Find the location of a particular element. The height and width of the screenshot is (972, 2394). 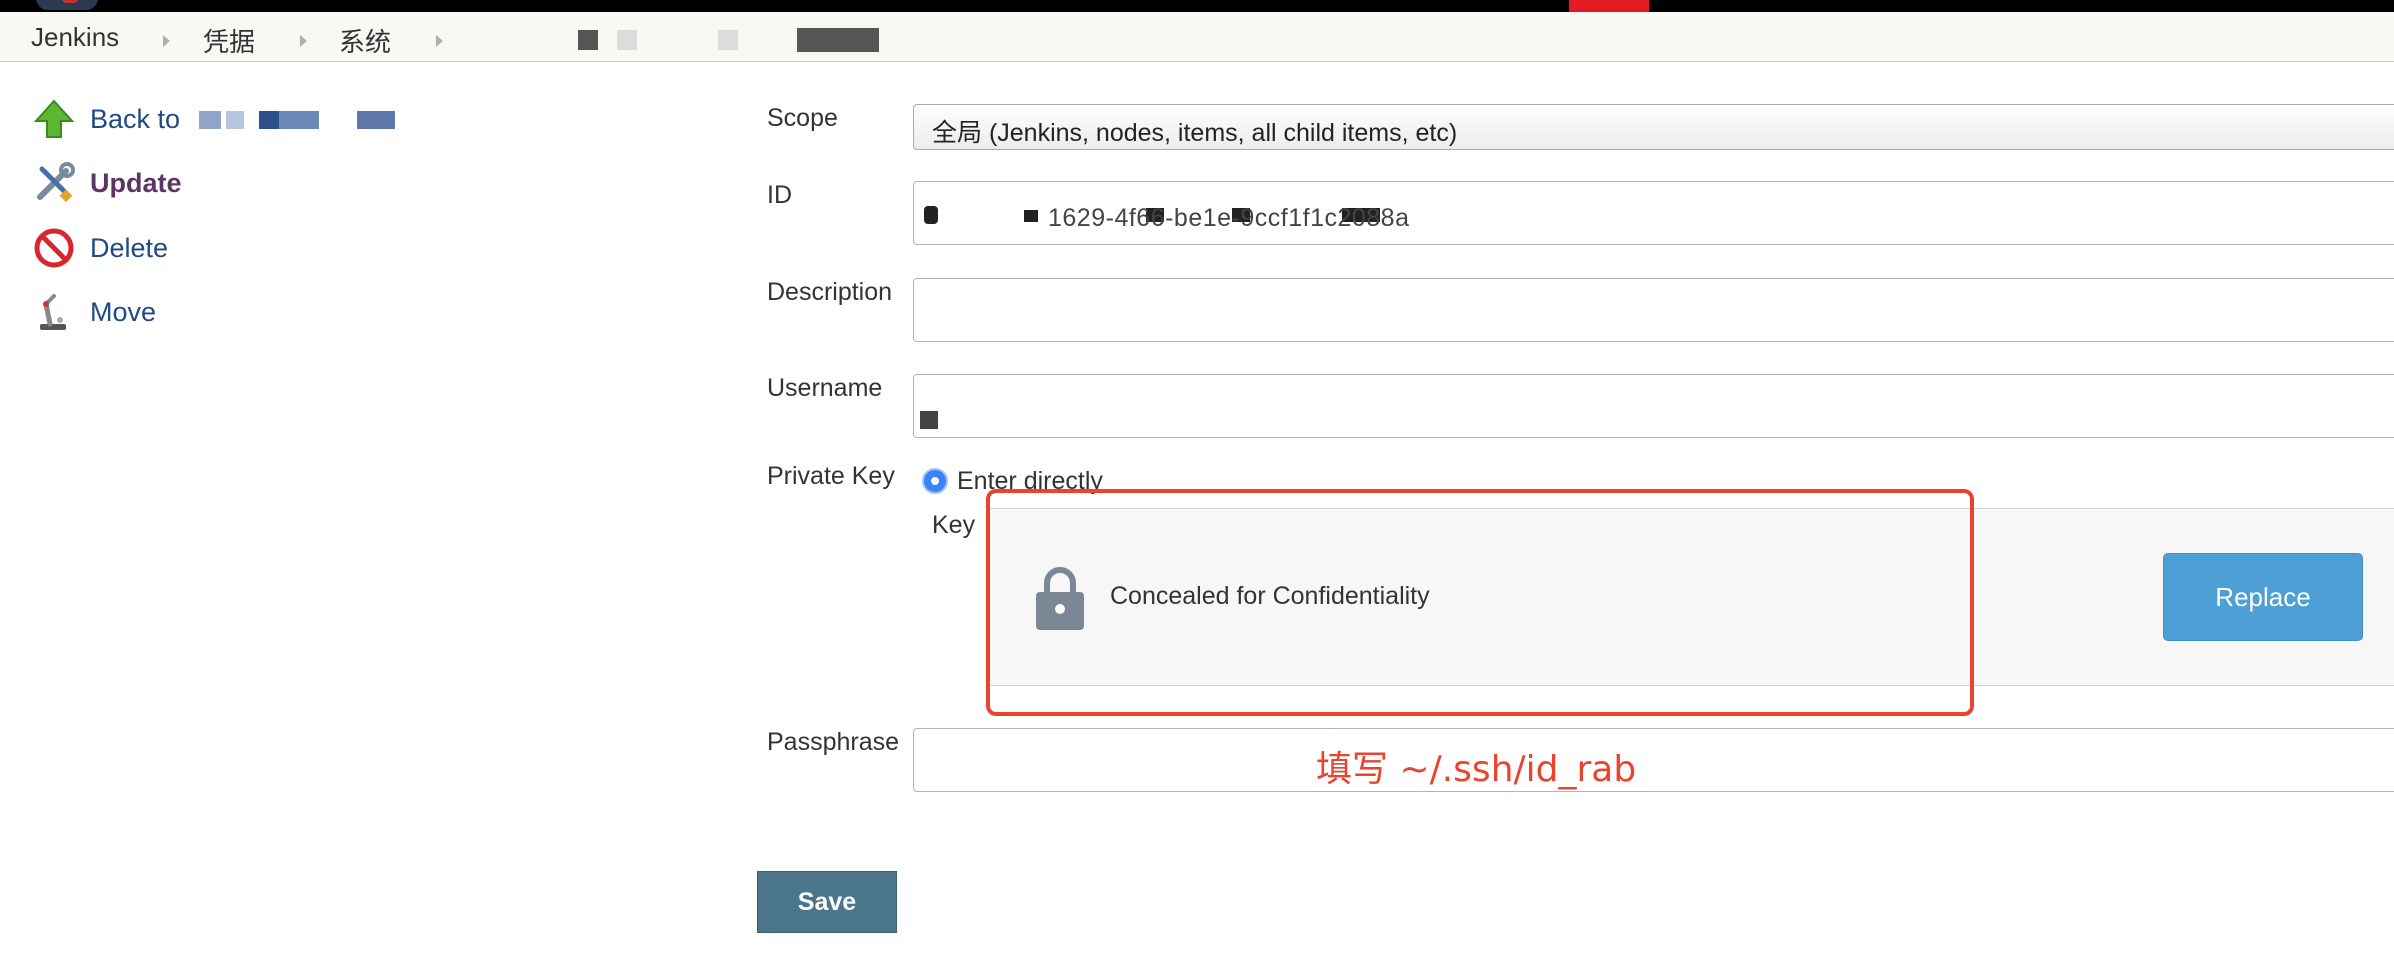

scope-label: Scope is located at coordinates (802, 118).